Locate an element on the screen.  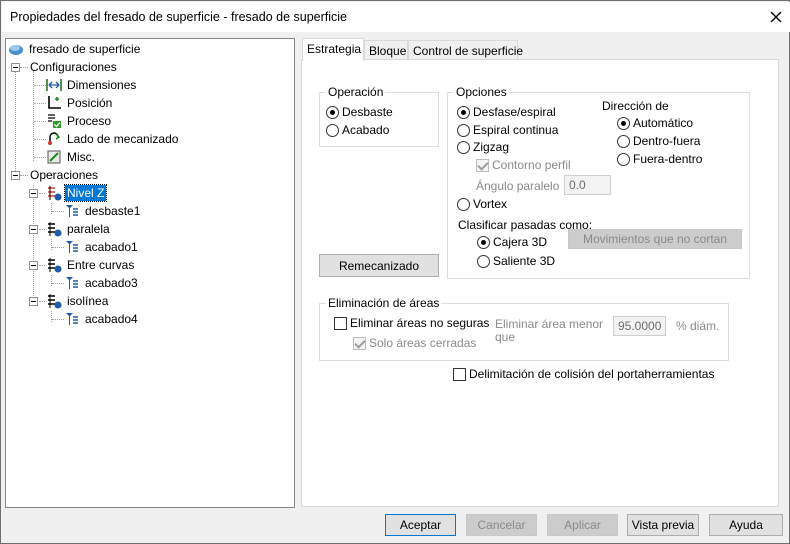
tree-item-misc: Misc. is located at coordinates (71, 157).